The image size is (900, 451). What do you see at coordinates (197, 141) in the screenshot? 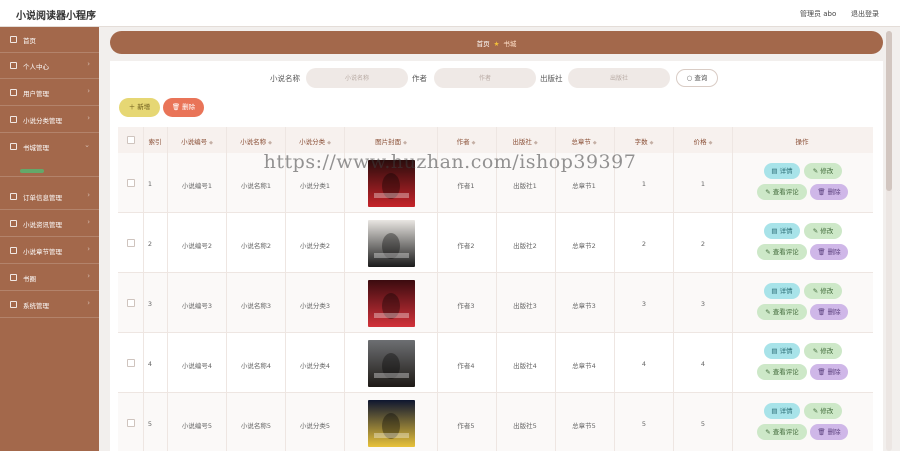
I see `col-code: 小说编号 ◆` at bounding box center [197, 141].